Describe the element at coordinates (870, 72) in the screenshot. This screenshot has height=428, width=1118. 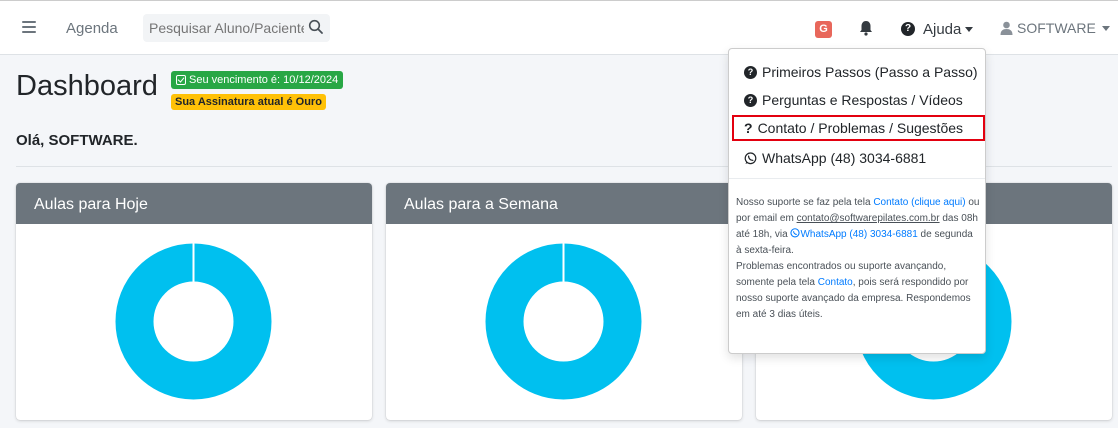
I see `menu-item-label: Primeiros Passos (Passo a Passo)` at that location.